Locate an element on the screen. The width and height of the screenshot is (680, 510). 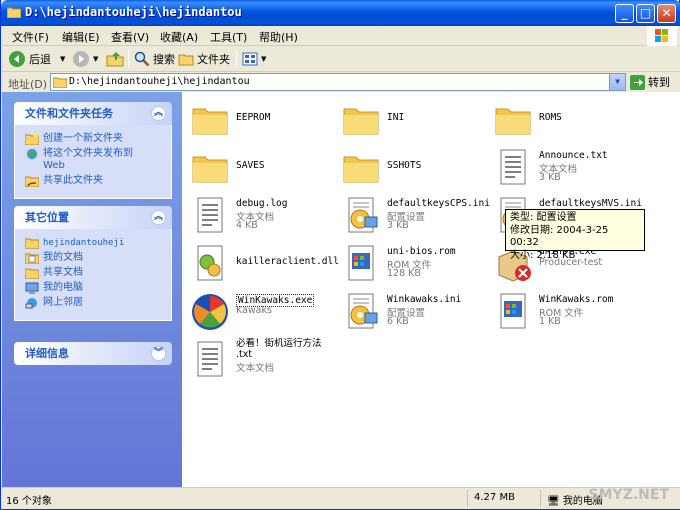
computer-icon: 🖥 is located at coordinates (553, 501).